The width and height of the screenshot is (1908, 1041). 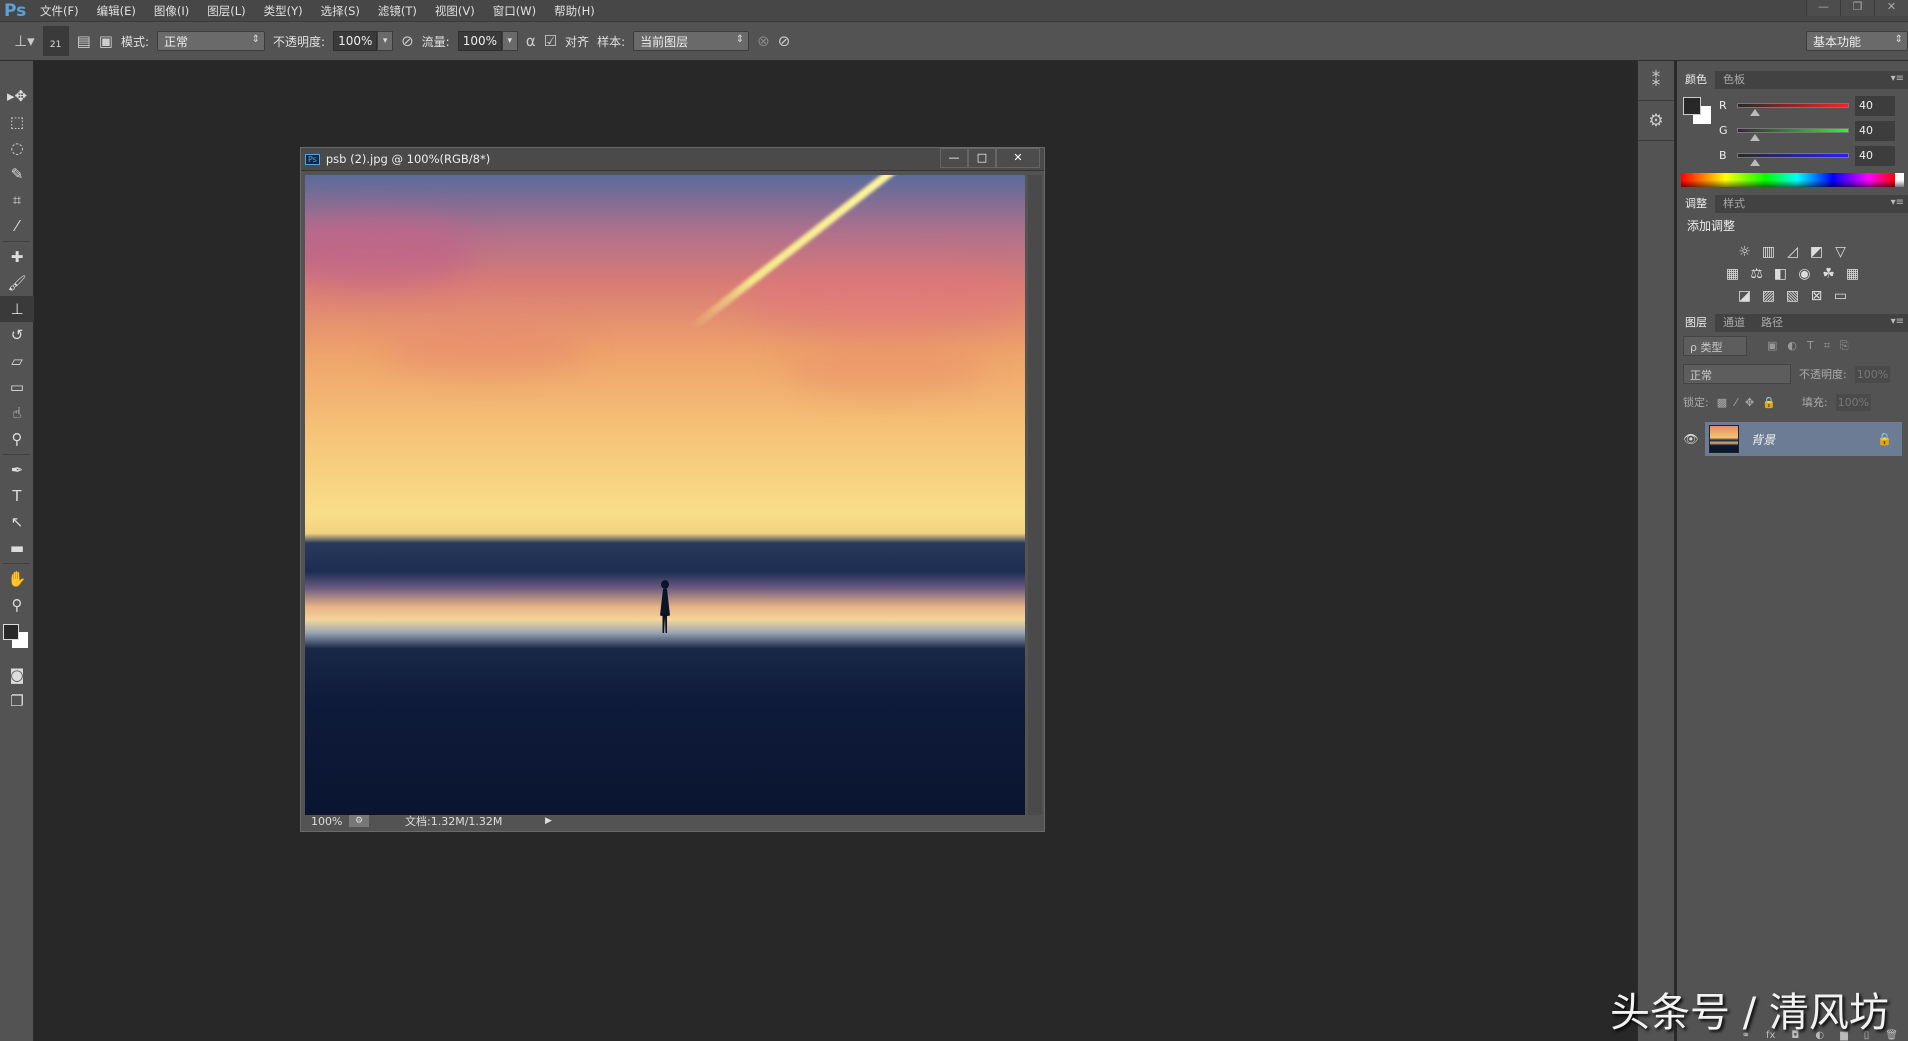 What do you see at coordinates (531, 41) in the screenshot?
I see `airbrush-icon: ⍺` at bounding box center [531, 41].